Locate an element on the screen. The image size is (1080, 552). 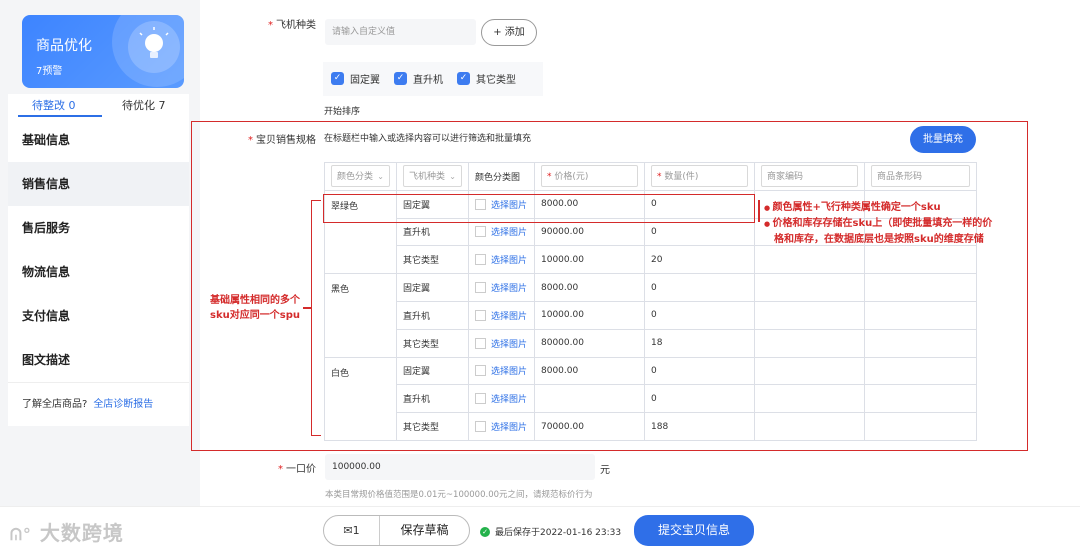
last-saved-status: ✓ 最后保存于2022-01-16 23:33 is located at coordinates (550, 531).